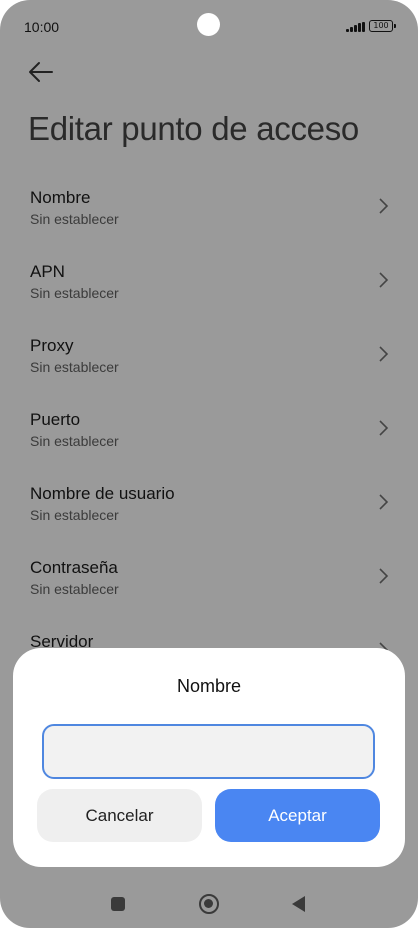 The width and height of the screenshot is (418, 928). What do you see at coordinates (298, 904) in the screenshot?
I see `triangle-left-icon` at bounding box center [298, 904].